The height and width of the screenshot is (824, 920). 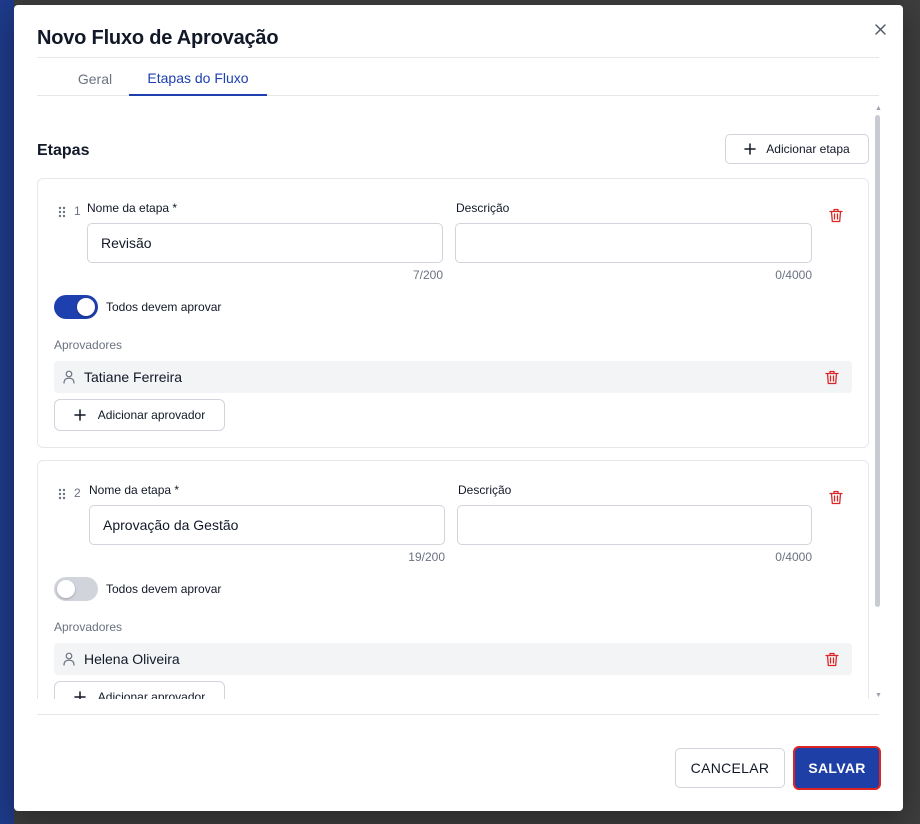 I want to click on add-step-button: Adicionar etapa, so click(x=797, y=149).